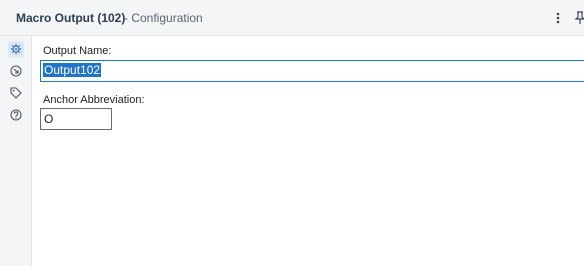 The height and width of the screenshot is (266, 584). What do you see at coordinates (578, 18) in the screenshot?
I see `pin-icon` at bounding box center [578, 18].